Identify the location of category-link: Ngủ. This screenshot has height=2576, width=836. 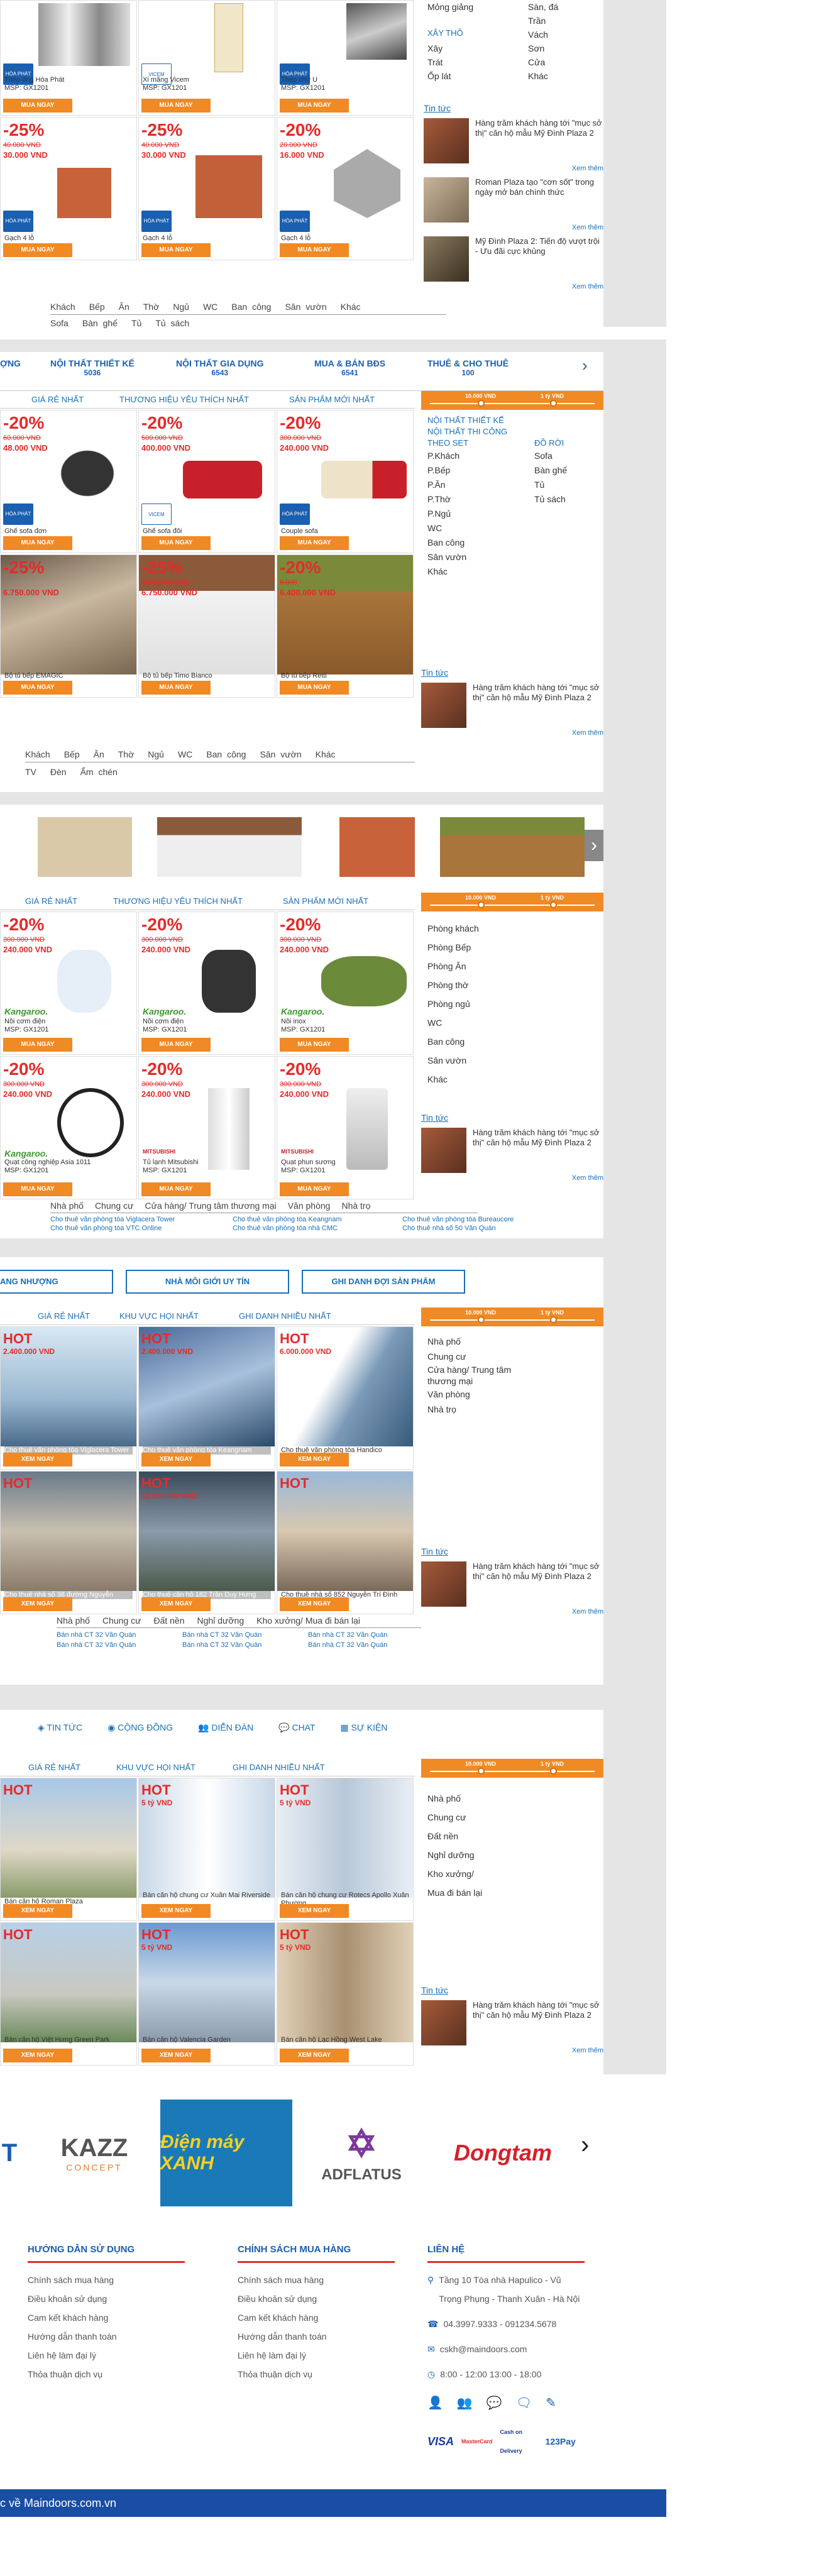
(181, 307).